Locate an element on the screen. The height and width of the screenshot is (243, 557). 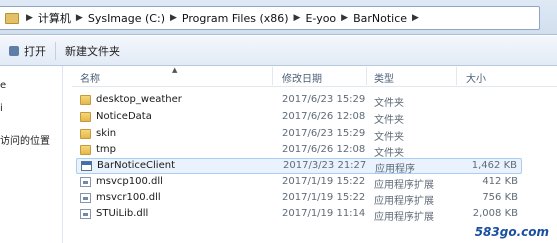
file-size: 412 KB is located at coordinates (500, 181).